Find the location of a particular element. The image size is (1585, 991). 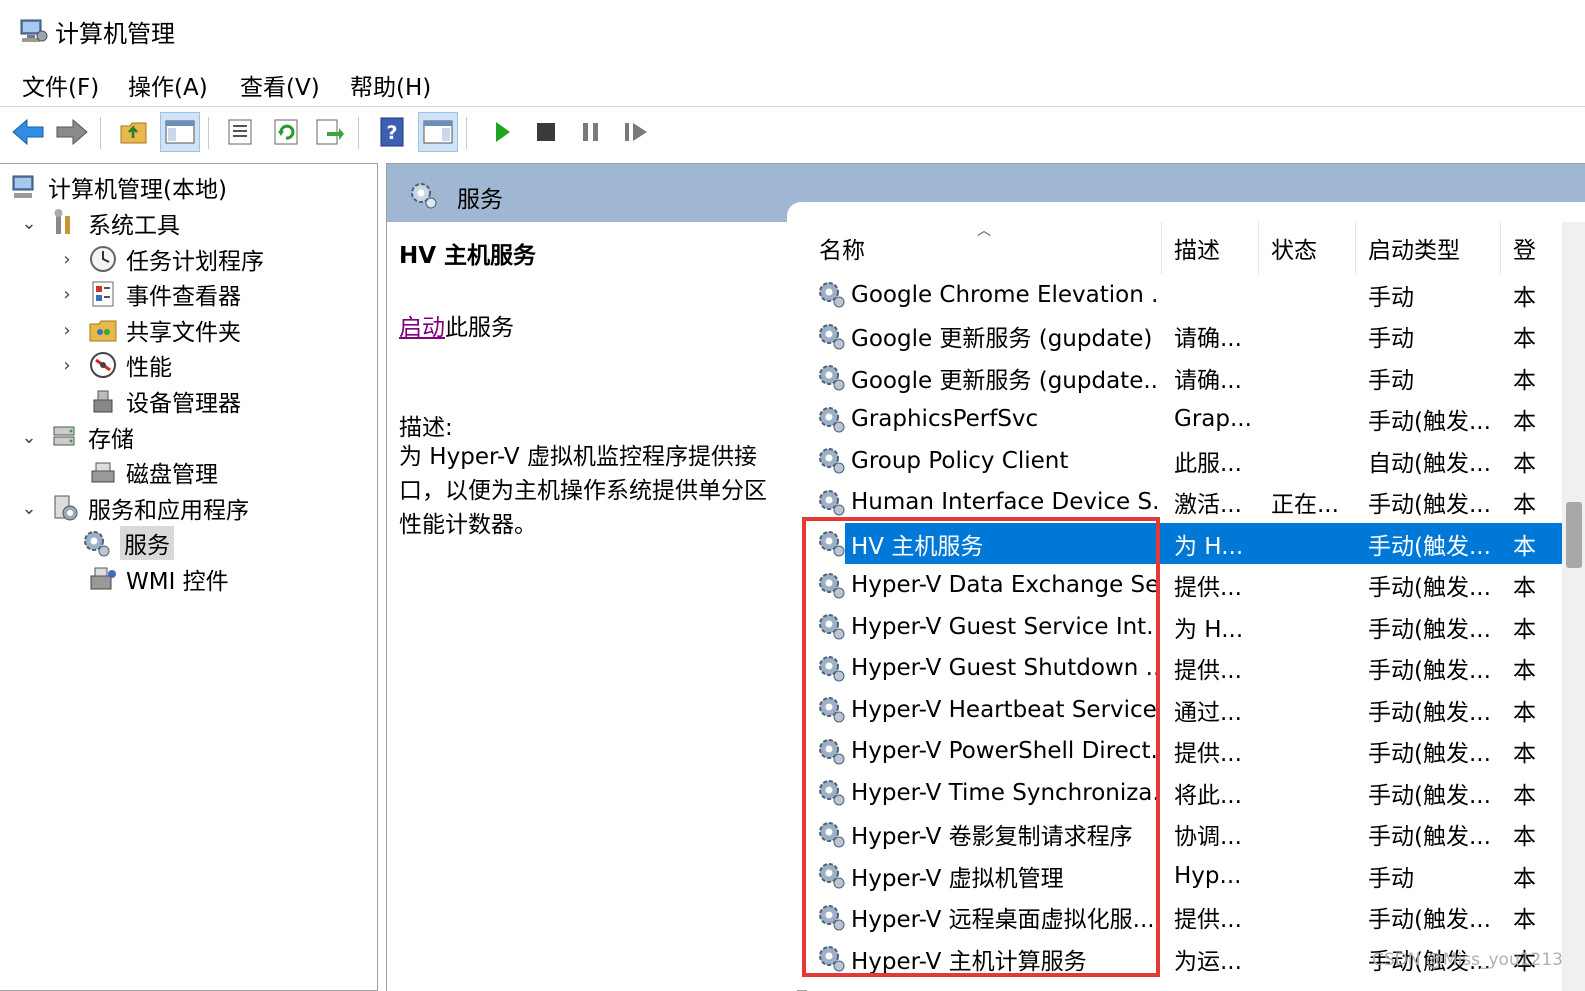

vertical-scrollbar is located at coordinates (1573, 606).